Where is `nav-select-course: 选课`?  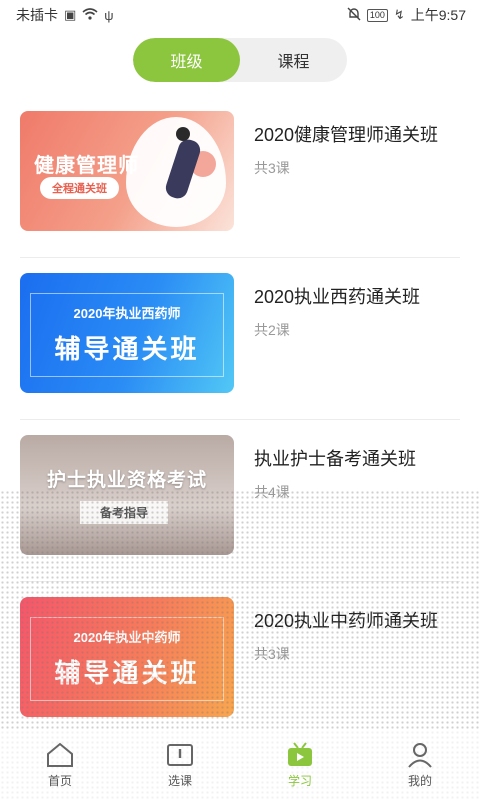 nav-select-course: 选课 is located at coordinates (180, 765).